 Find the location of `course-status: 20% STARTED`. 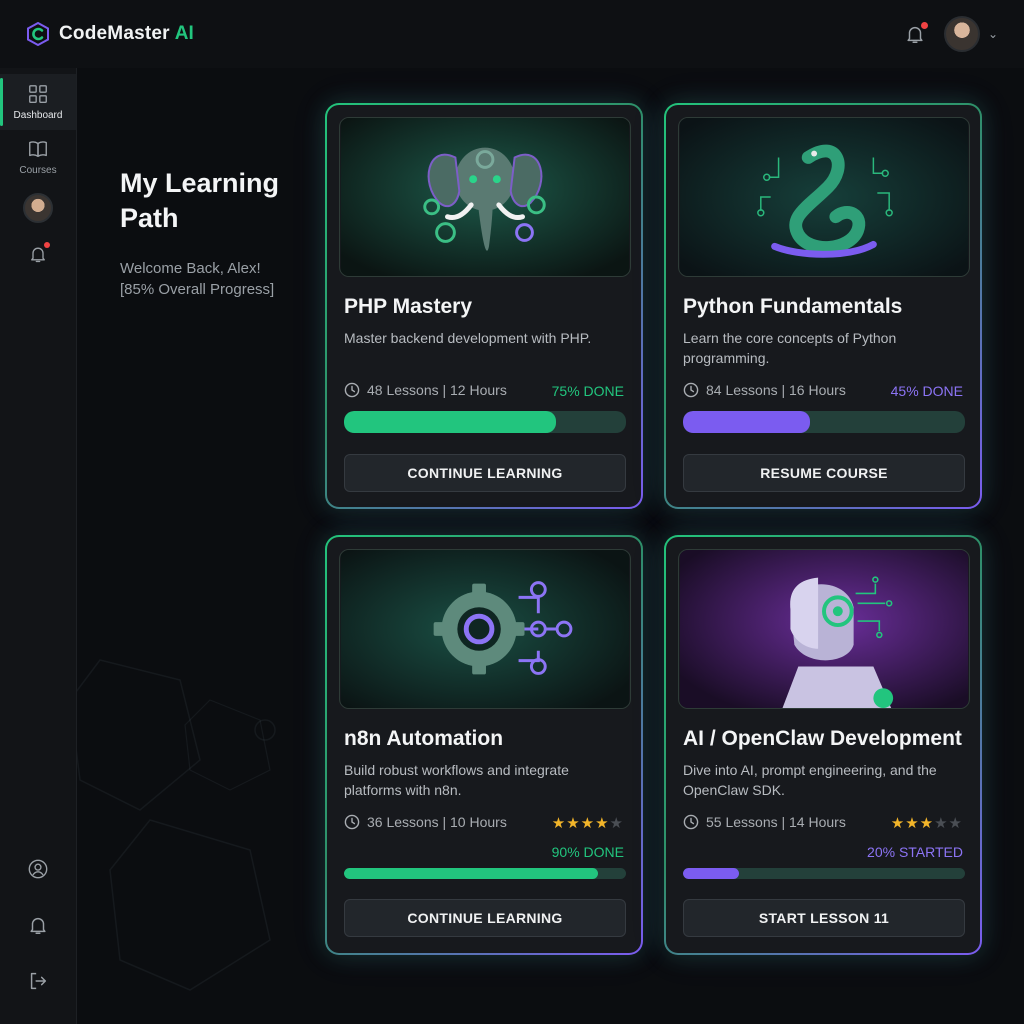

course-status: 20% STARTED is located at coordinates (915, 852).